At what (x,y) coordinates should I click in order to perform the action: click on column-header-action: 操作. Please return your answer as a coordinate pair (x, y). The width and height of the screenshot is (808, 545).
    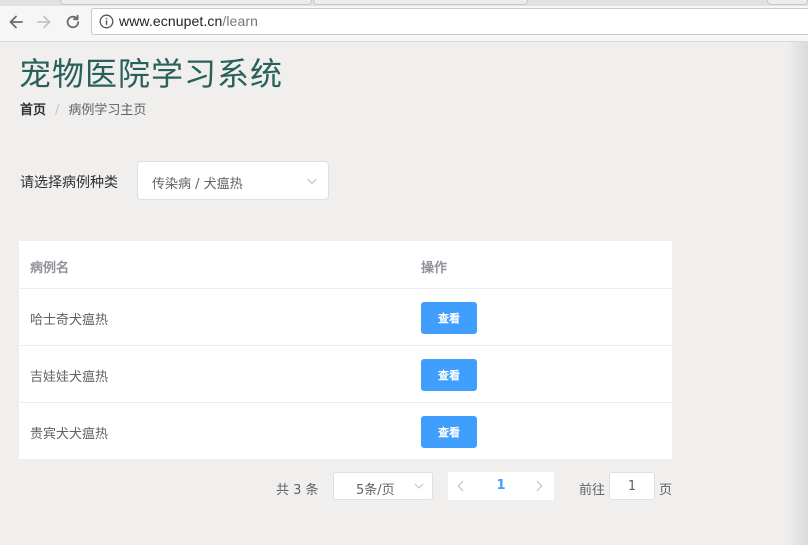
    Looking at the image, I should click on (434, 268).